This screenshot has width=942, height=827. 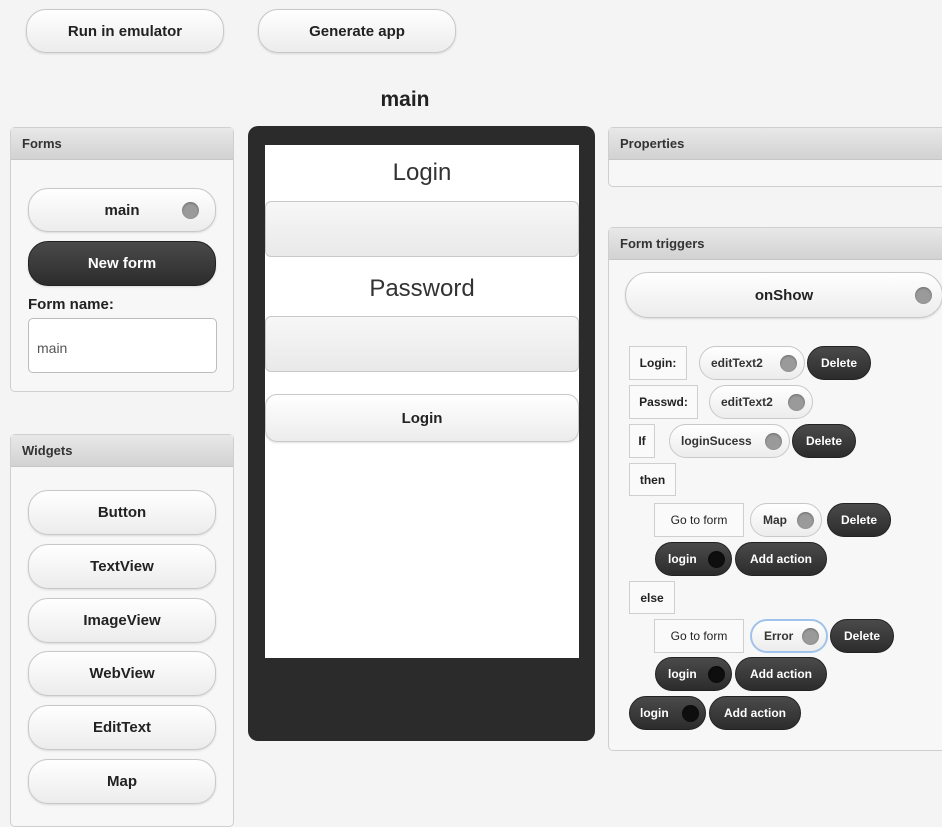 I want to click on login-button: Login, so click(x=422, y=418).